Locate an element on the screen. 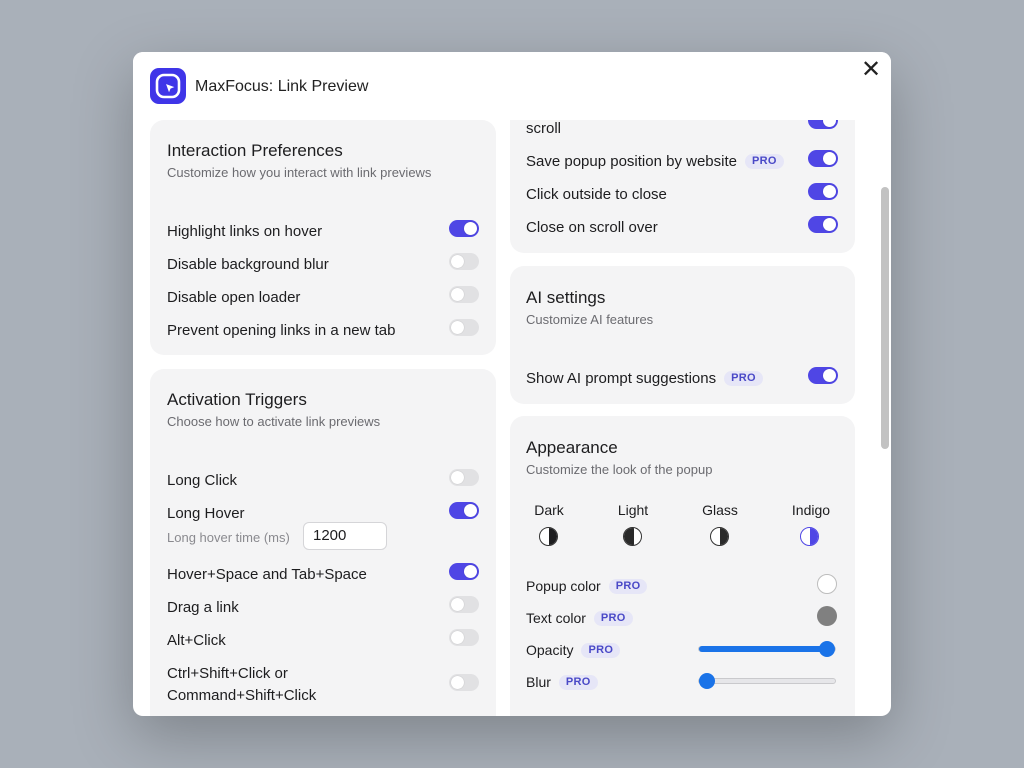 This screenshot has height=768, width=1024. setting-label: Disable background blur is located at coordinates (248, 264).